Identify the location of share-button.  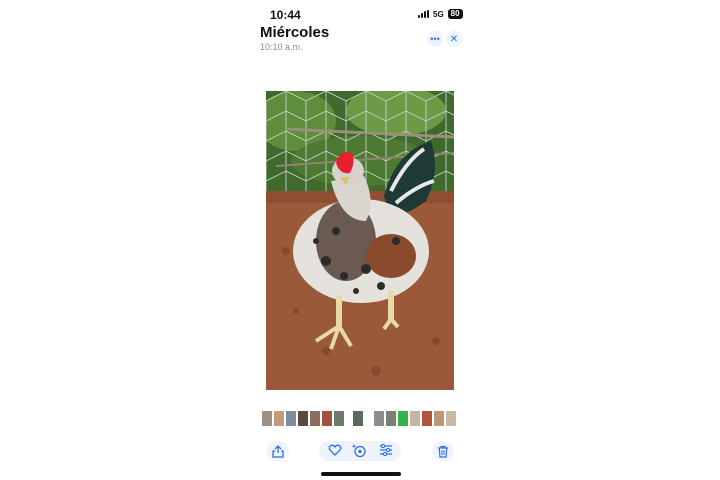
(278, 451).